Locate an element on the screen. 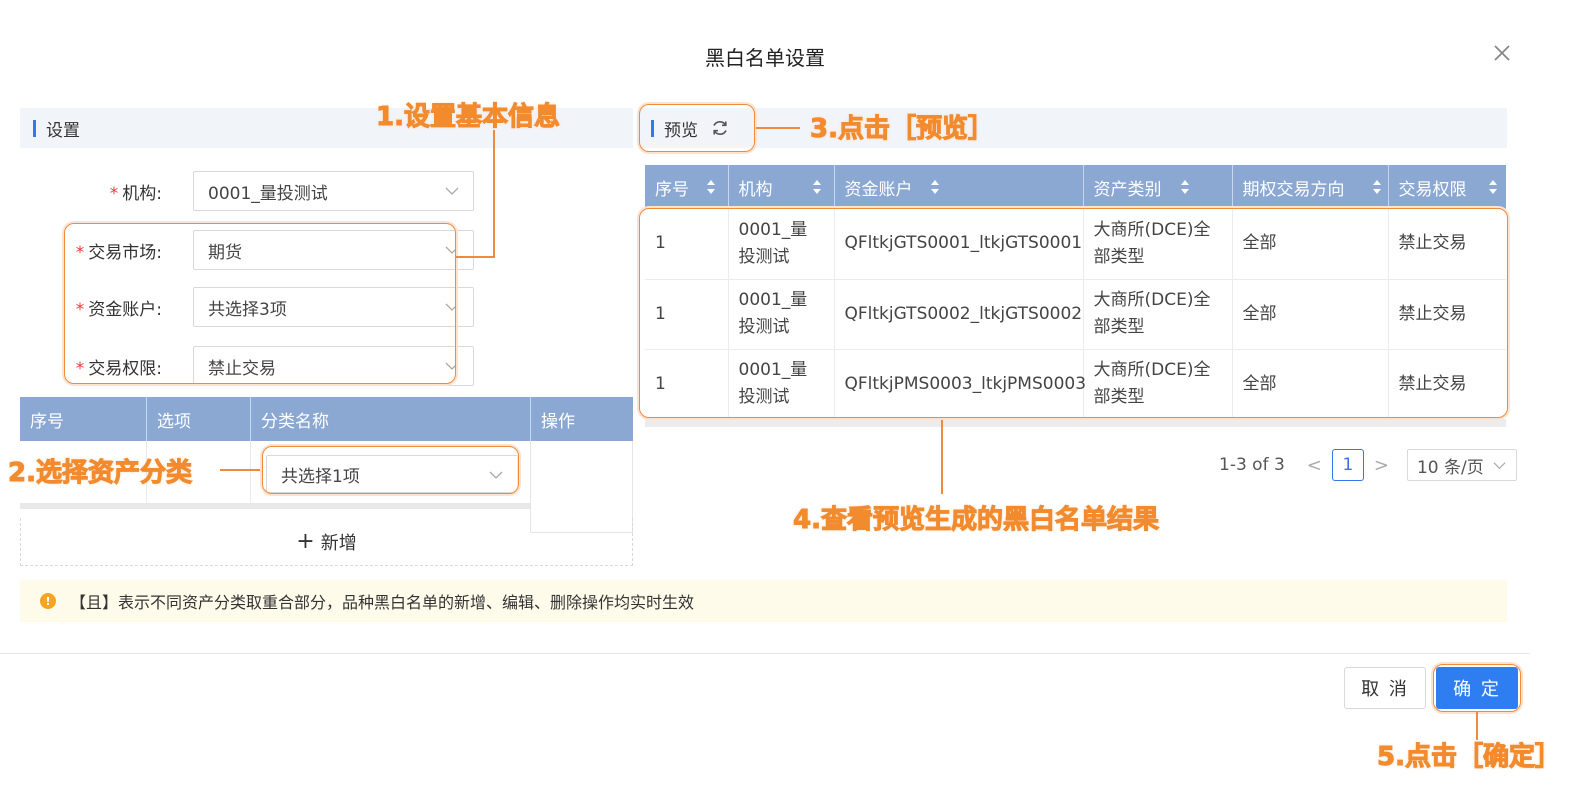 The height and width of the screenshot is (796, 1590). next-page-button: > is located at coordinates (1381, 465).